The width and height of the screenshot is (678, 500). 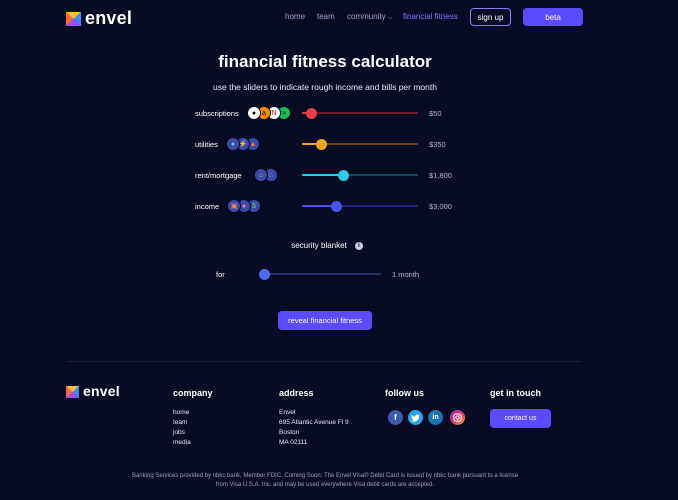 I want to click on security-blanket-value: 1 month, so click(x=406, y=274).